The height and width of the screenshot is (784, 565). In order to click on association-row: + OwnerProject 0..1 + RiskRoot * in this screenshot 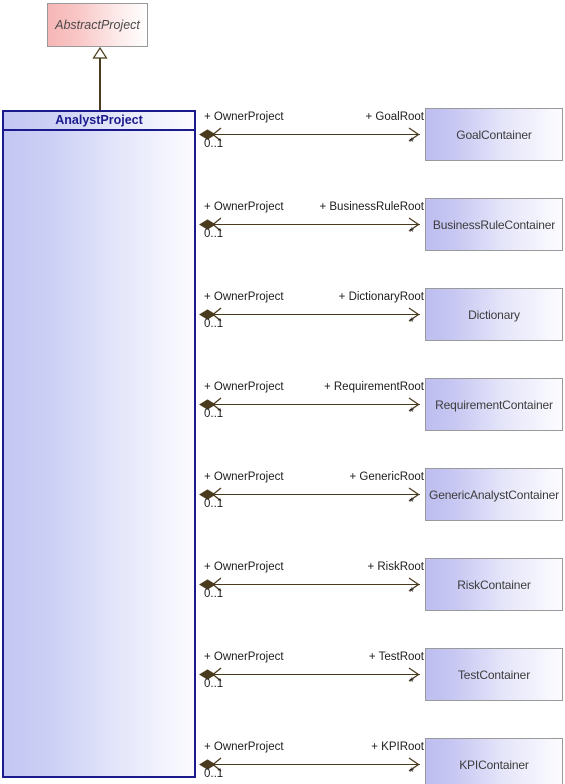, I will do `click(312, 584)`.